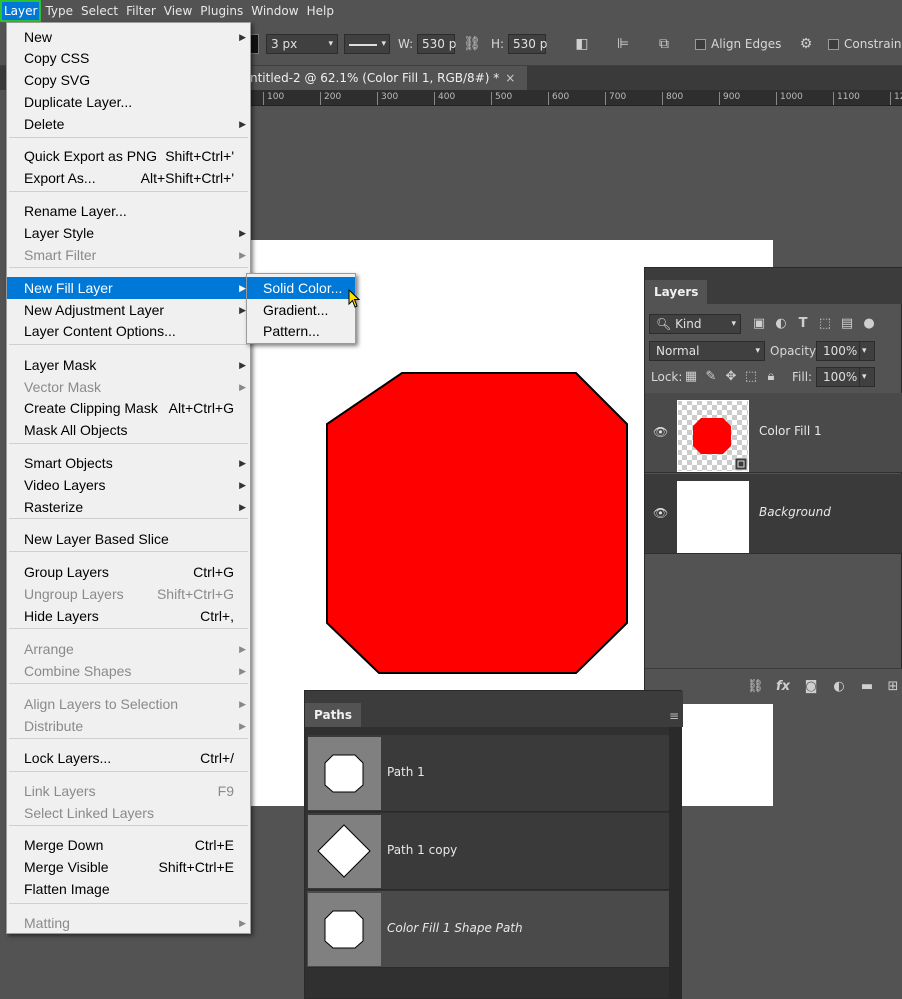 This screenshot has height=999, width=902. What do you see at coordinates (128, 178) in the screenshot?
I see `menu-item-export-as: Export As... Alt+Shift+Ctrl+'` at bounding box center [128, 178].